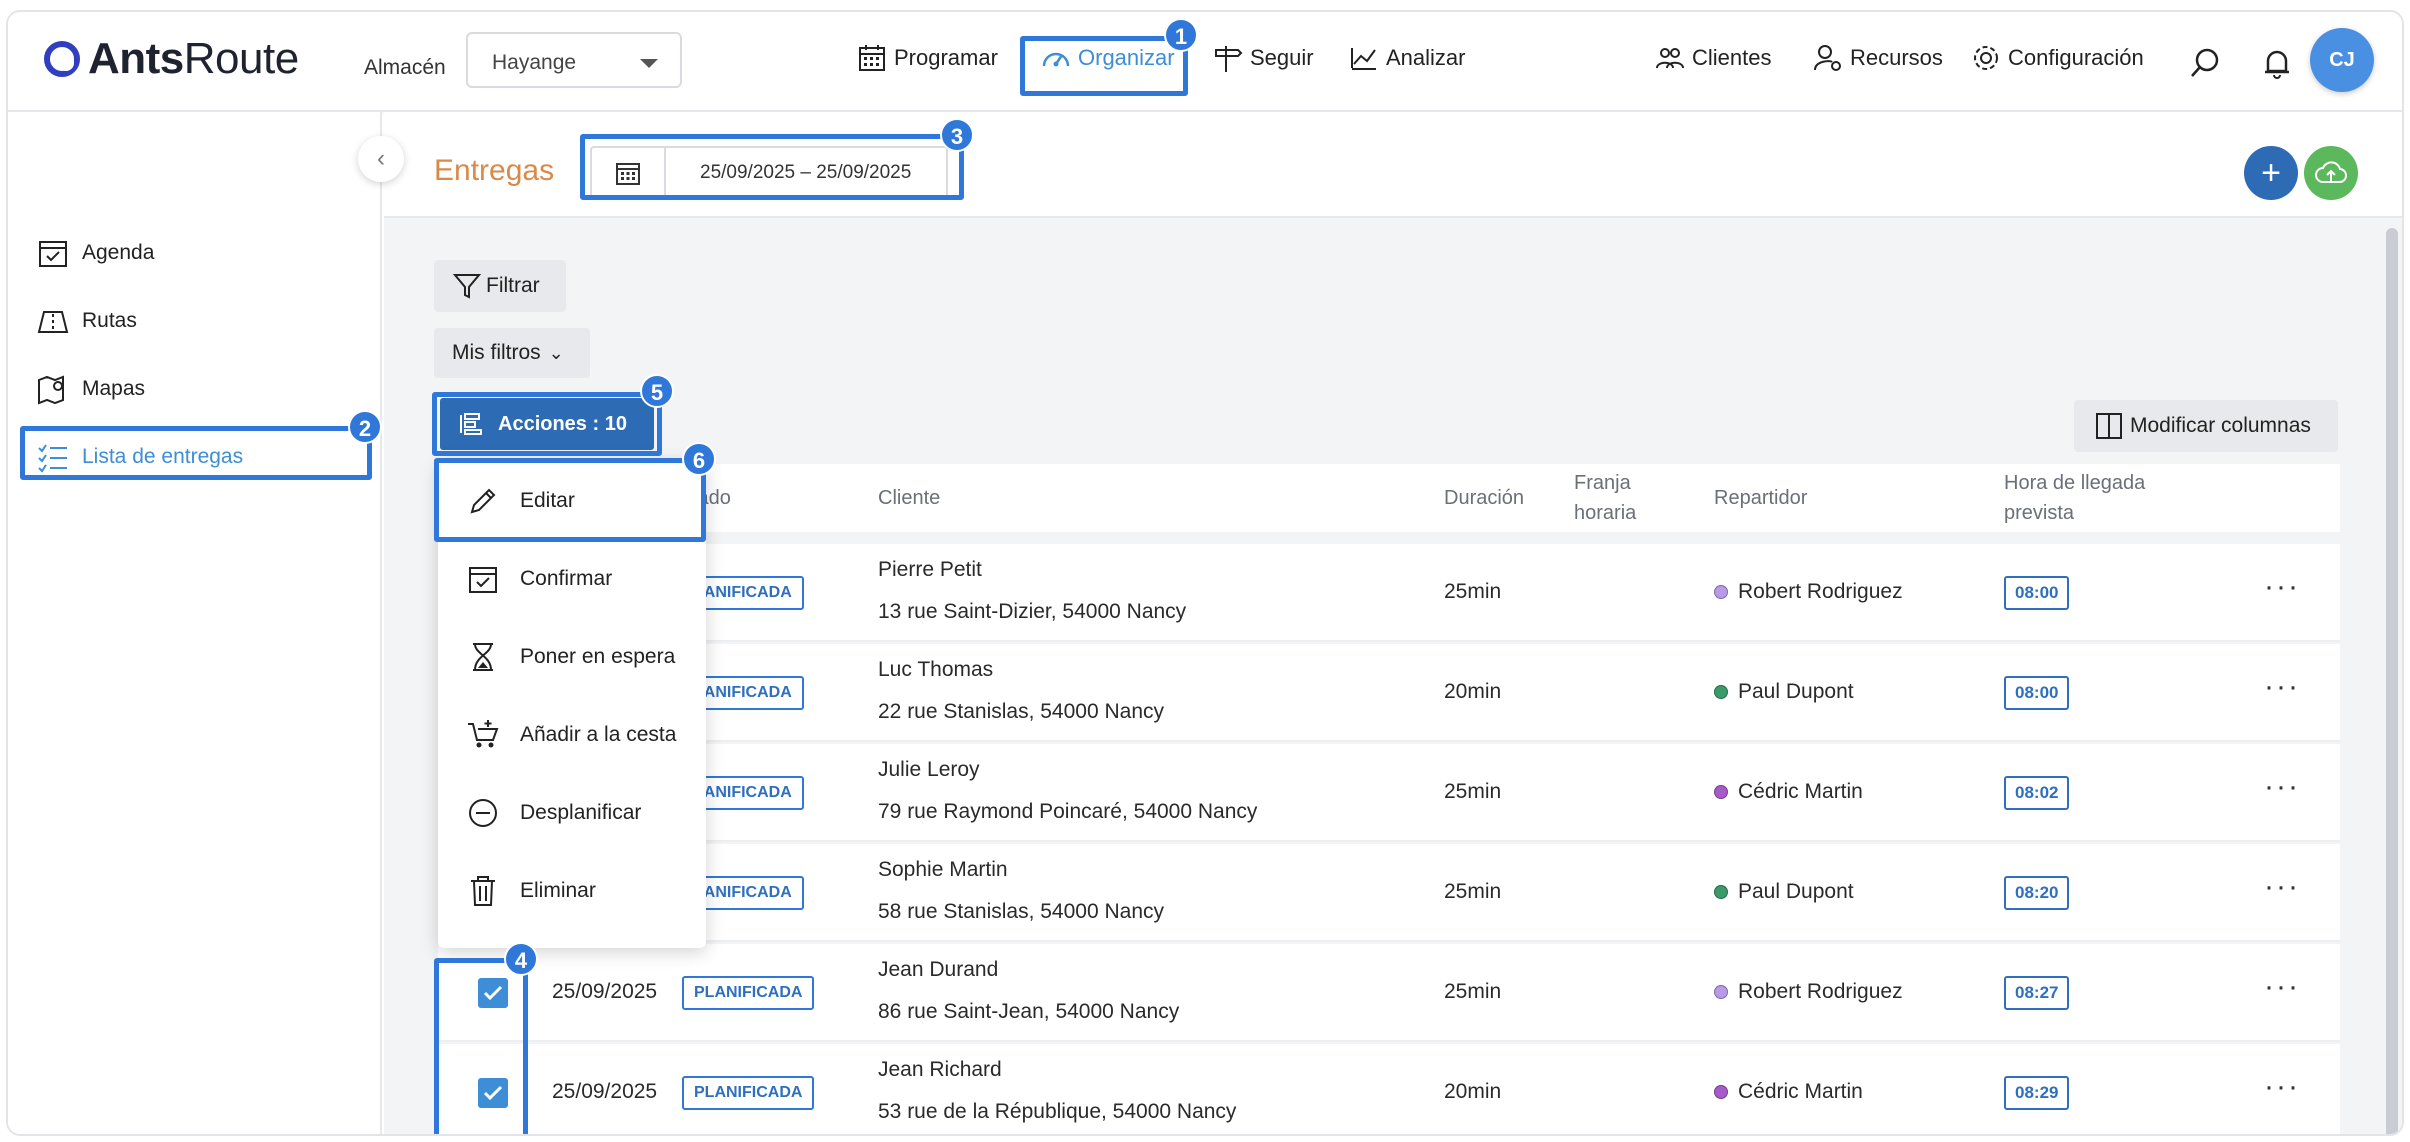  I want to click on sidebar-item-label: Agenda, so click(118, 252).